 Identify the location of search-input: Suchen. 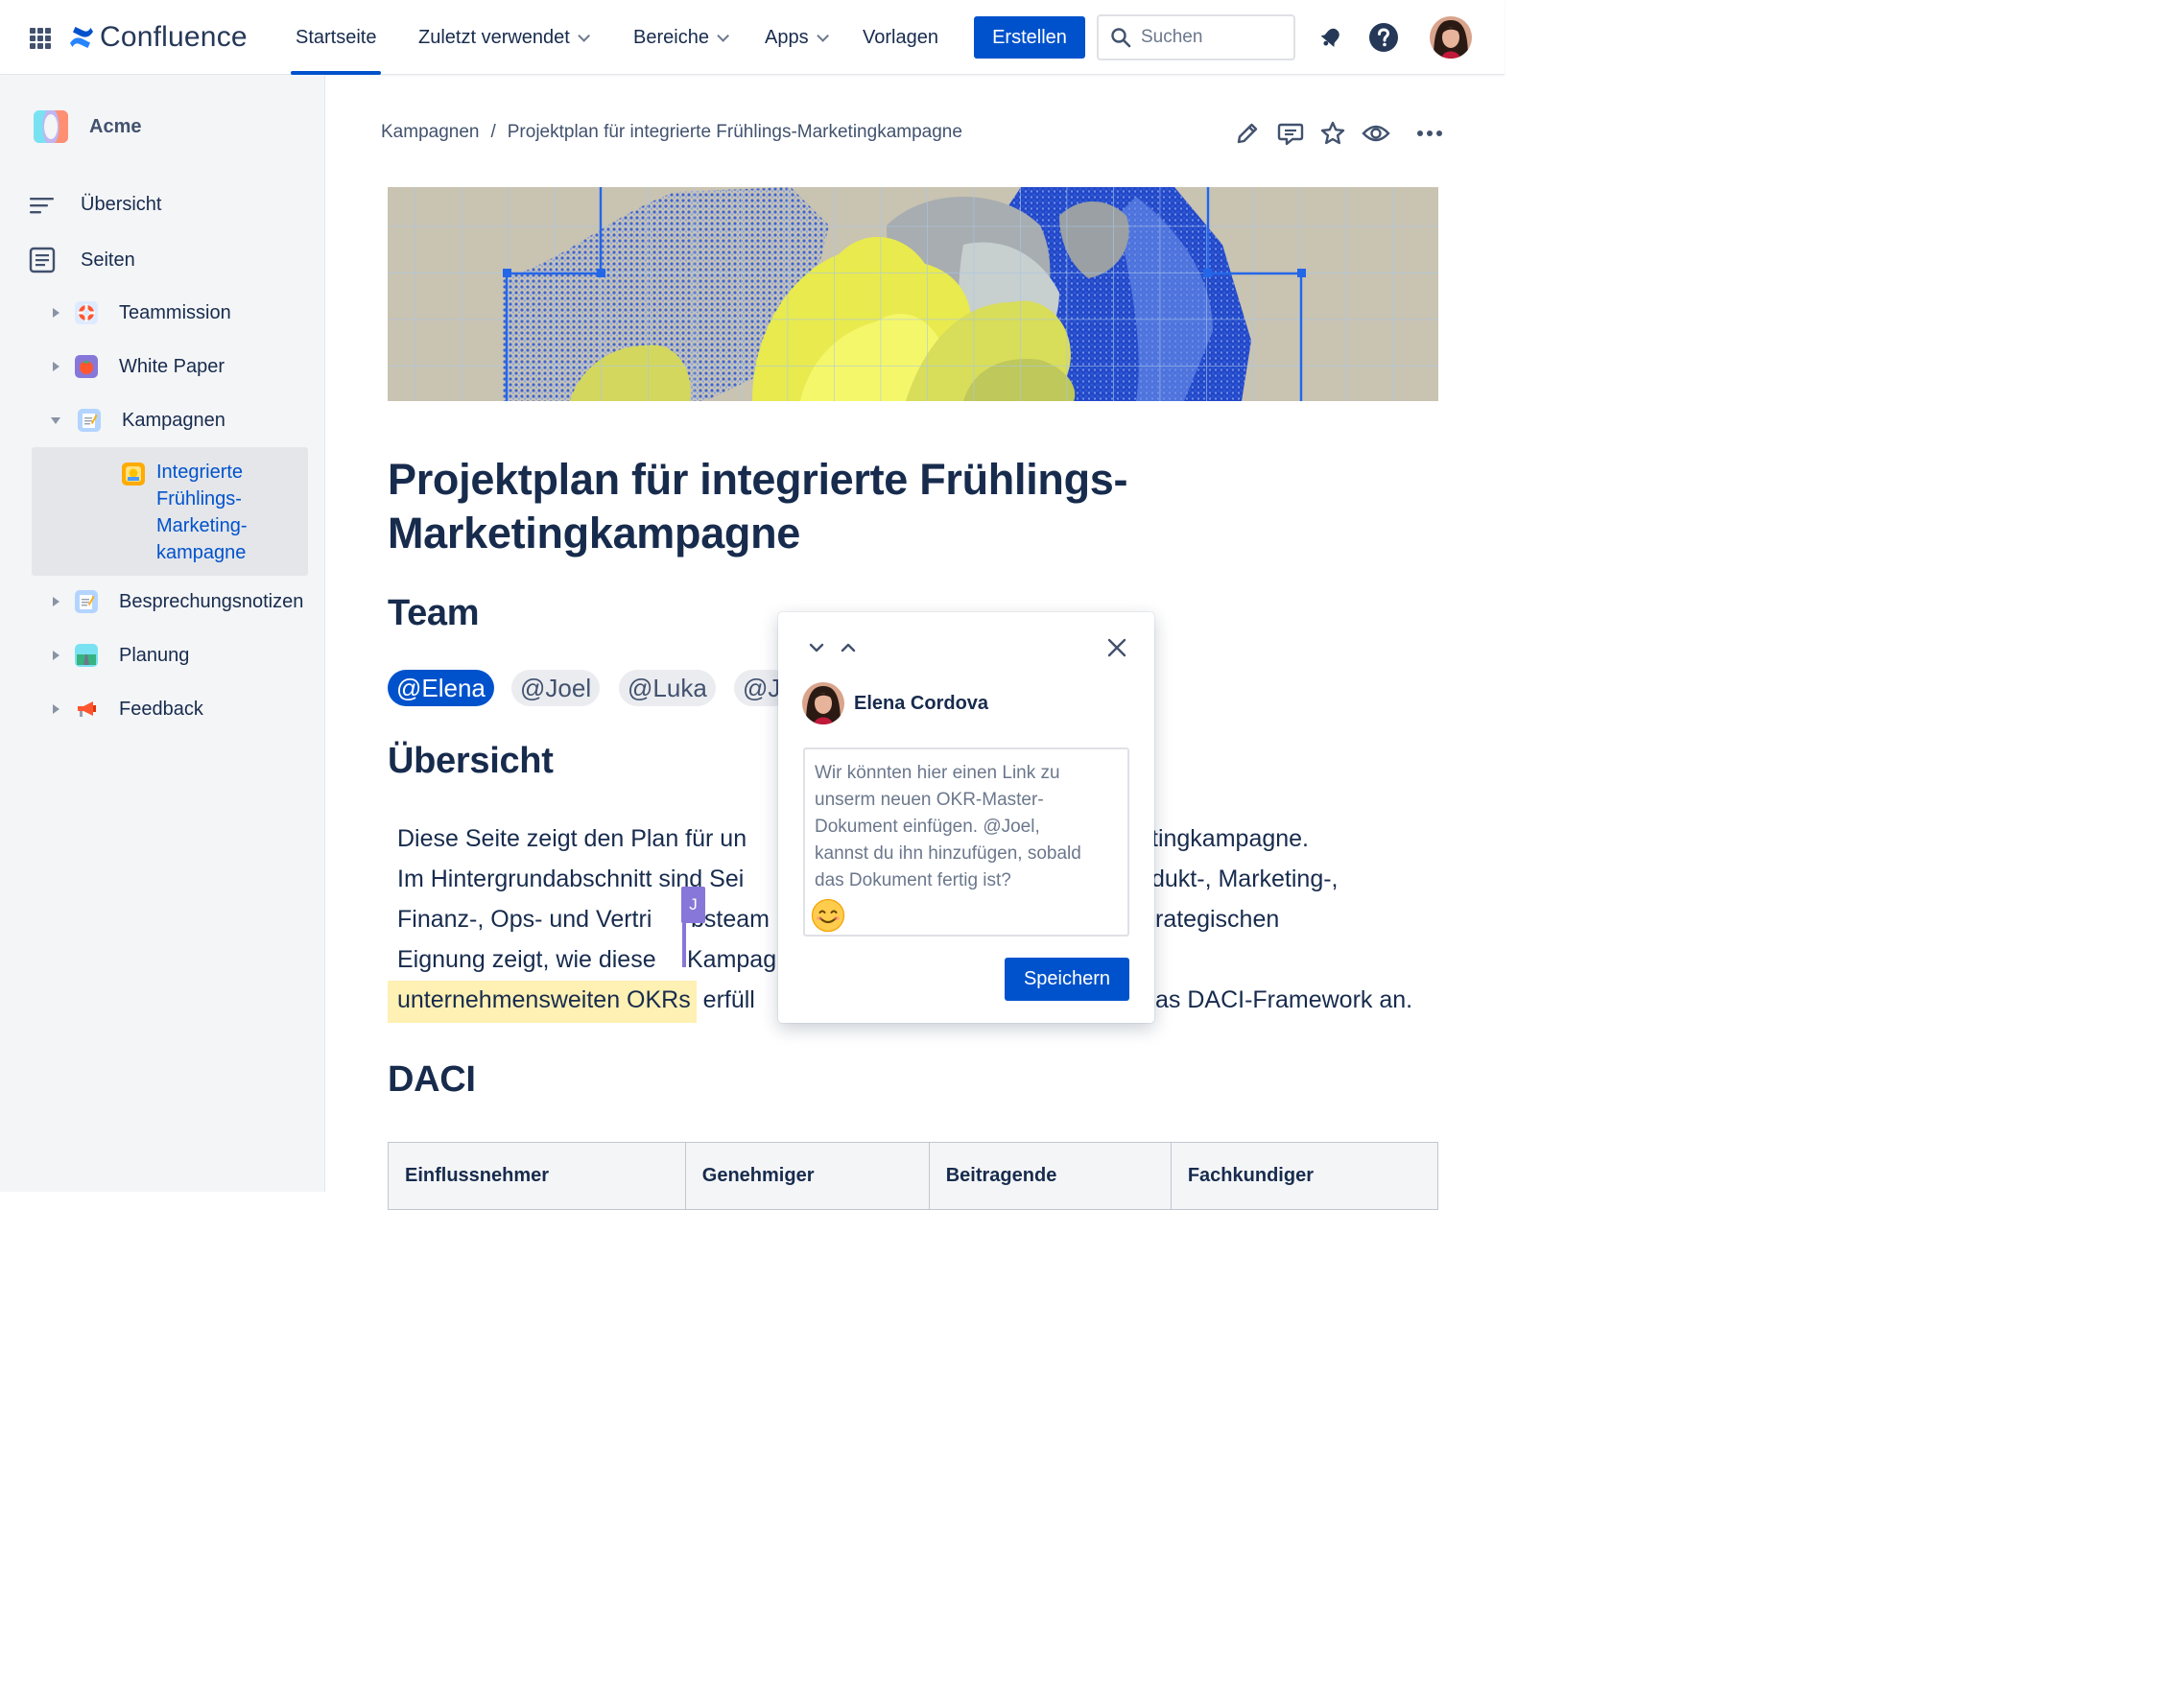
(1196, 37).